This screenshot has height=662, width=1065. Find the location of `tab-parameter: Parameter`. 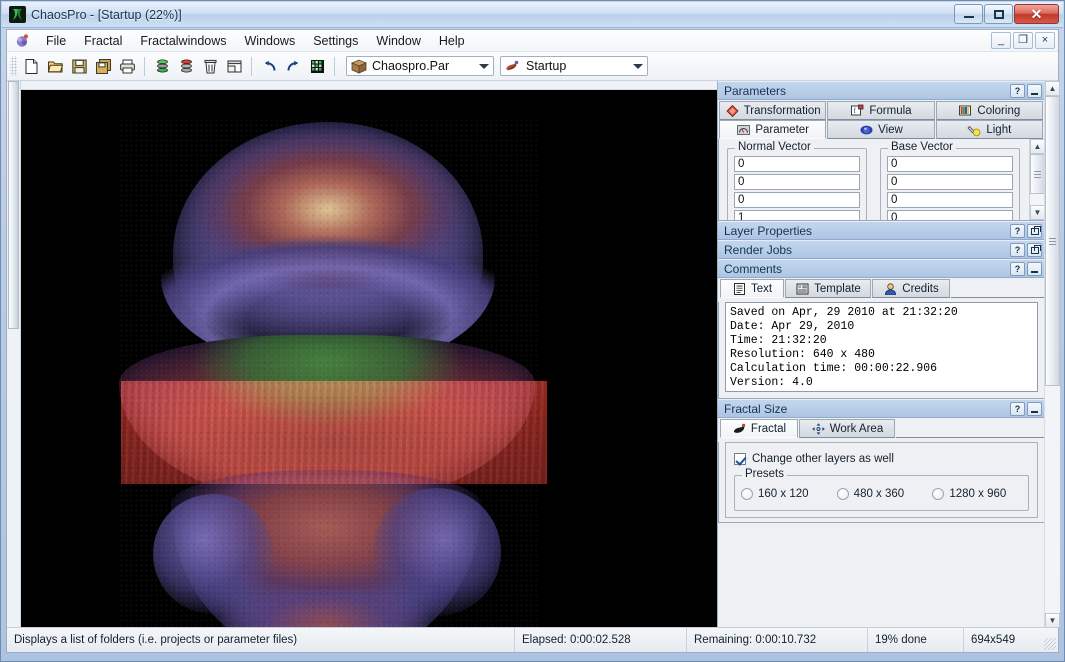

tab-parameter: Parameter is located at coordinates (773, 129).